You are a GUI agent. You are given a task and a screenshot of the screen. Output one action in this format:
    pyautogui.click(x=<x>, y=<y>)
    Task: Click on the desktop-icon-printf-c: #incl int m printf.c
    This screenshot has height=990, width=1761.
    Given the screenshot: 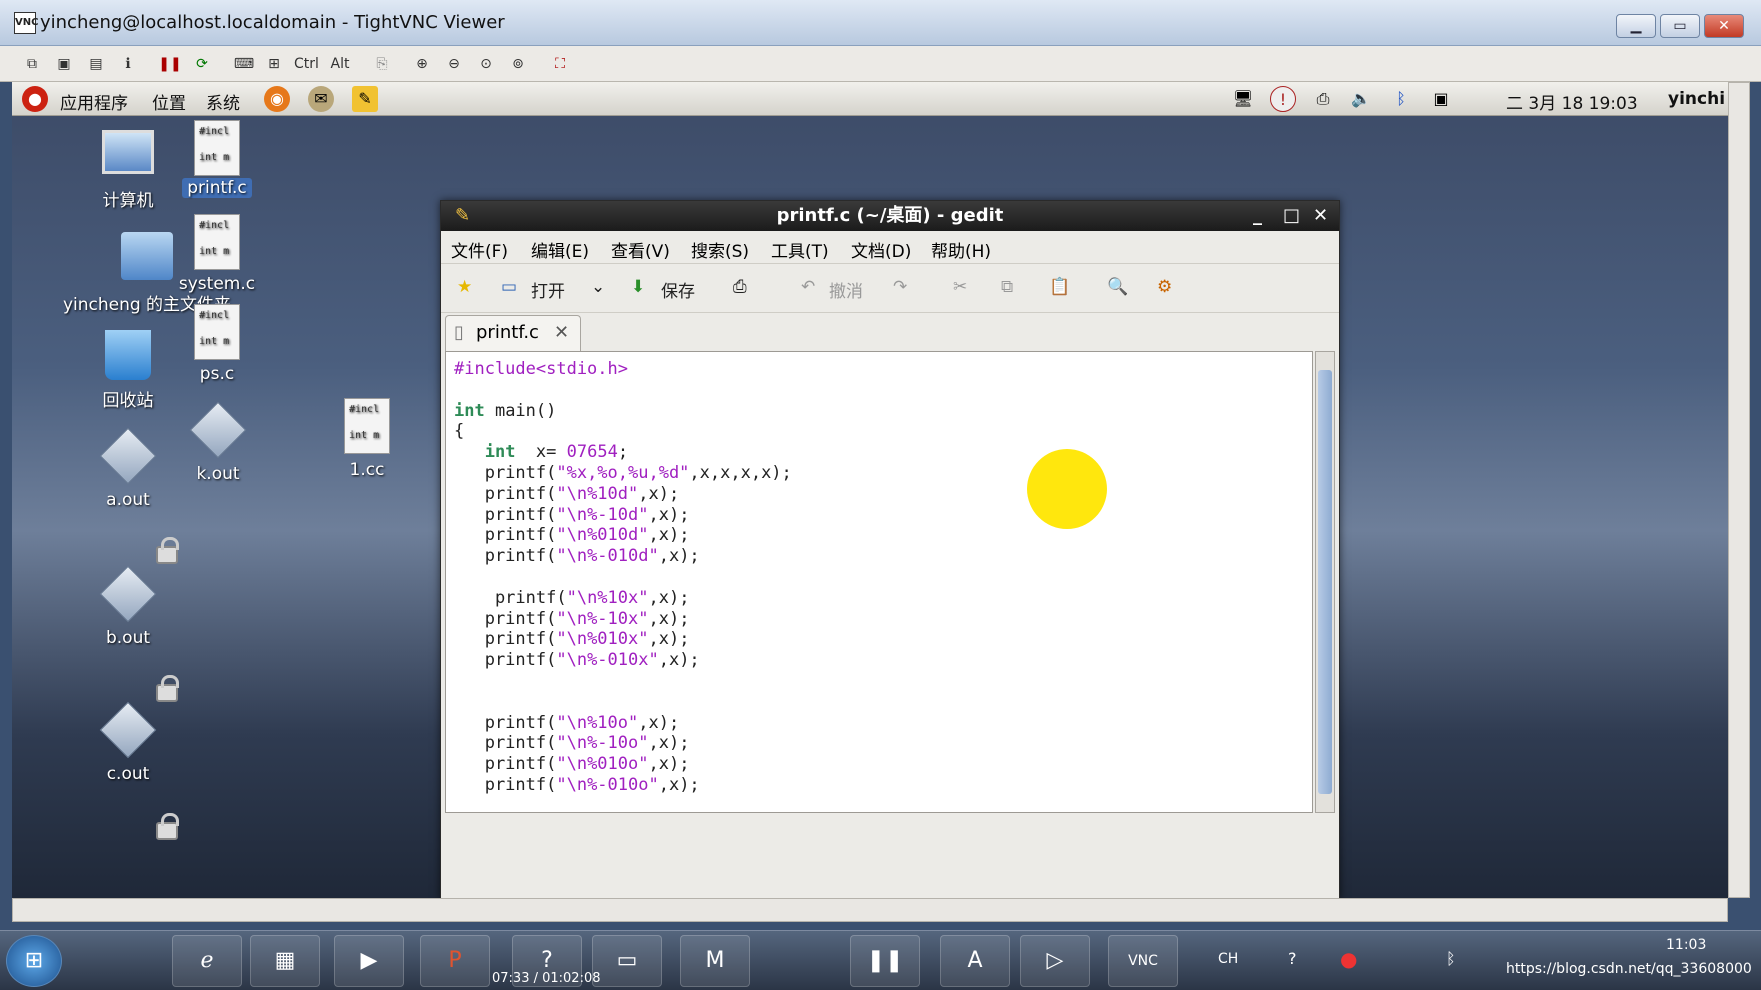 What is the action you would take?
    pyautogui.click(x=217, y=159)
    